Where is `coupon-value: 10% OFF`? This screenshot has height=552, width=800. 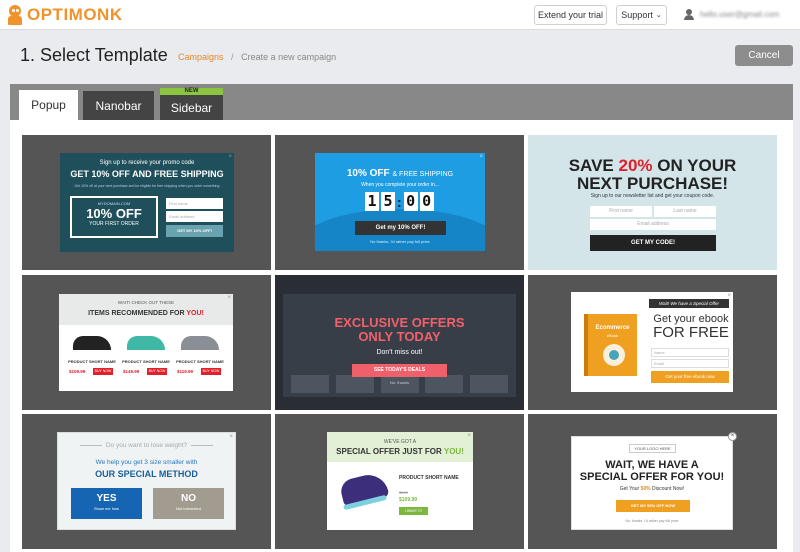
coupon-value: 10% OFF is located at coordinates (114, 213).